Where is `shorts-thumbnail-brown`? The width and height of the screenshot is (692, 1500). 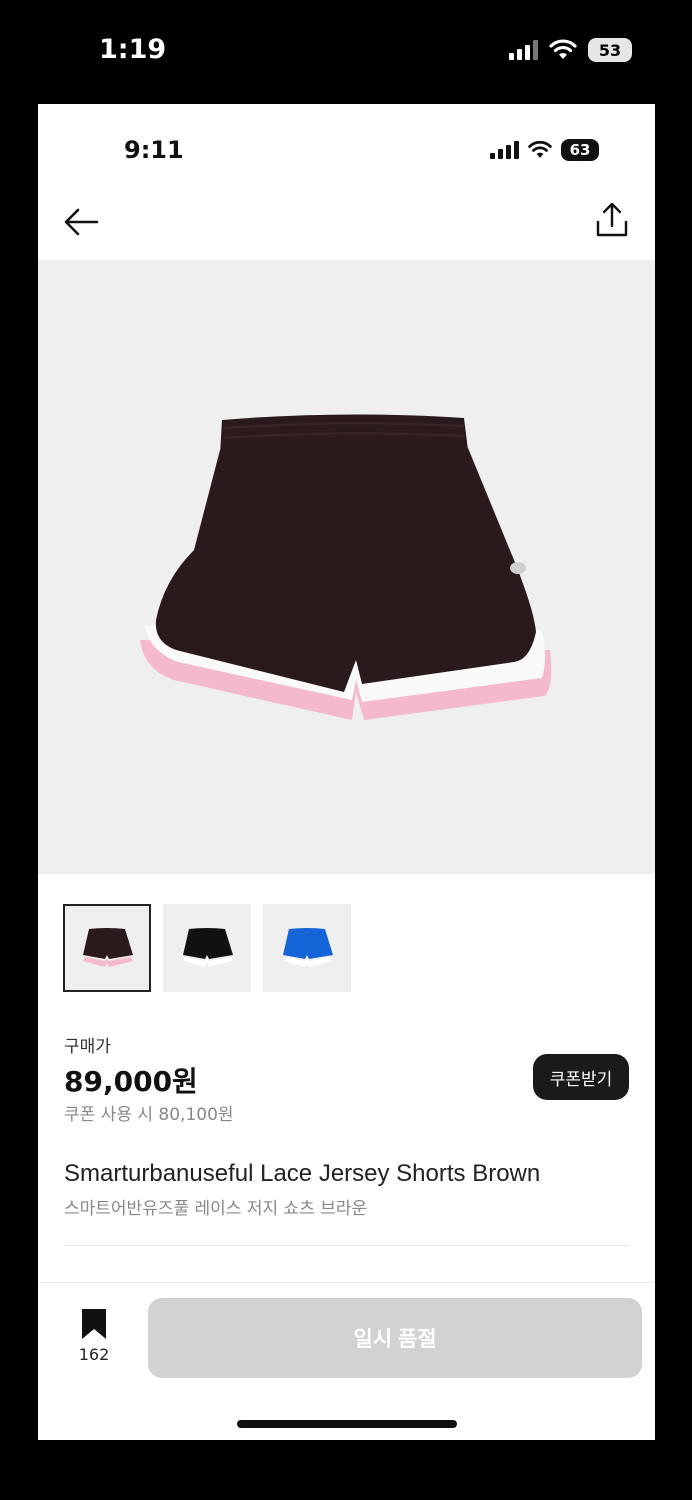
shorts-thumbnail-brown is located at coordinates (108, 947).